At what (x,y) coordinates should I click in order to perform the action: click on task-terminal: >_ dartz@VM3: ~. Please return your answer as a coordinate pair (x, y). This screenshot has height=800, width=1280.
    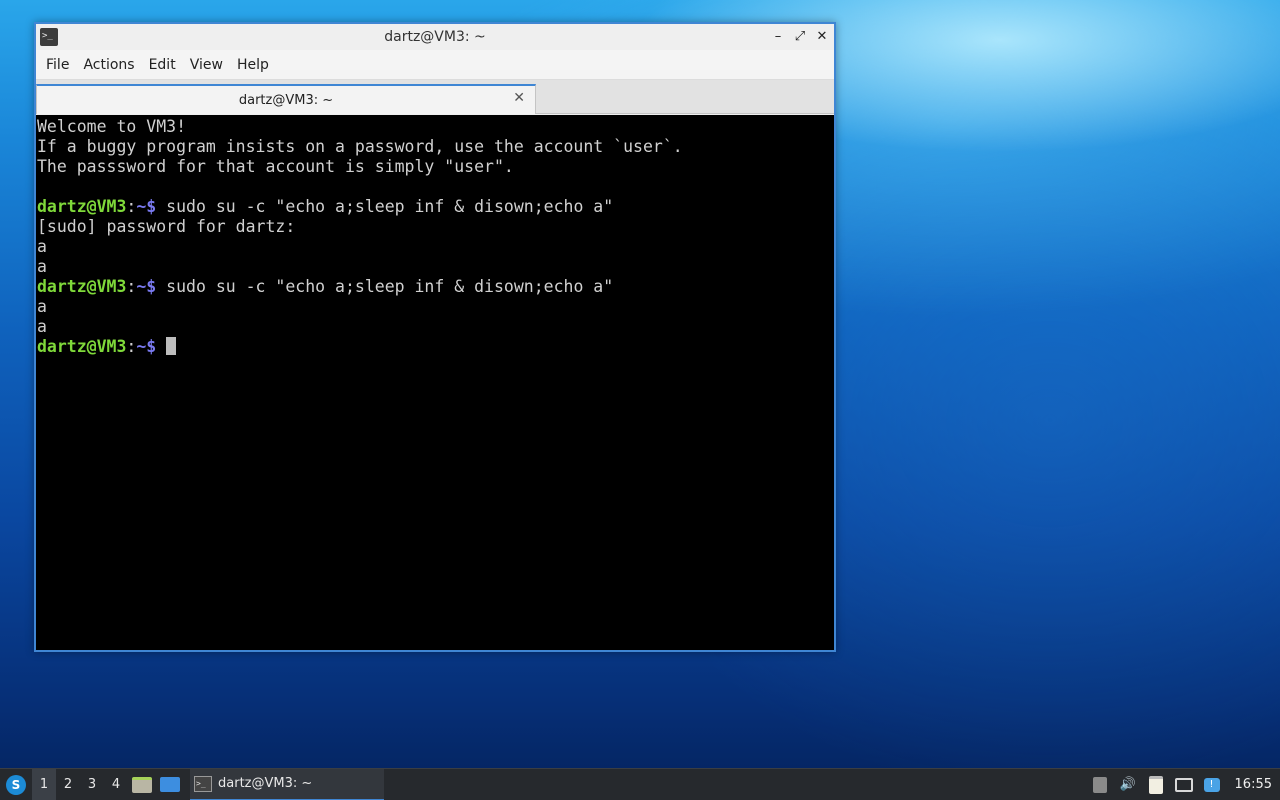
    Looking at the image, I should click on (287, 784).